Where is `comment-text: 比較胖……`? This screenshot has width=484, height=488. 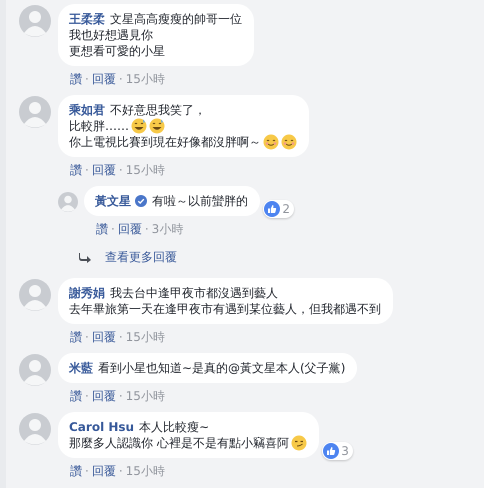
comment-text: 比較胖…… is located at coordinates (99, 126).